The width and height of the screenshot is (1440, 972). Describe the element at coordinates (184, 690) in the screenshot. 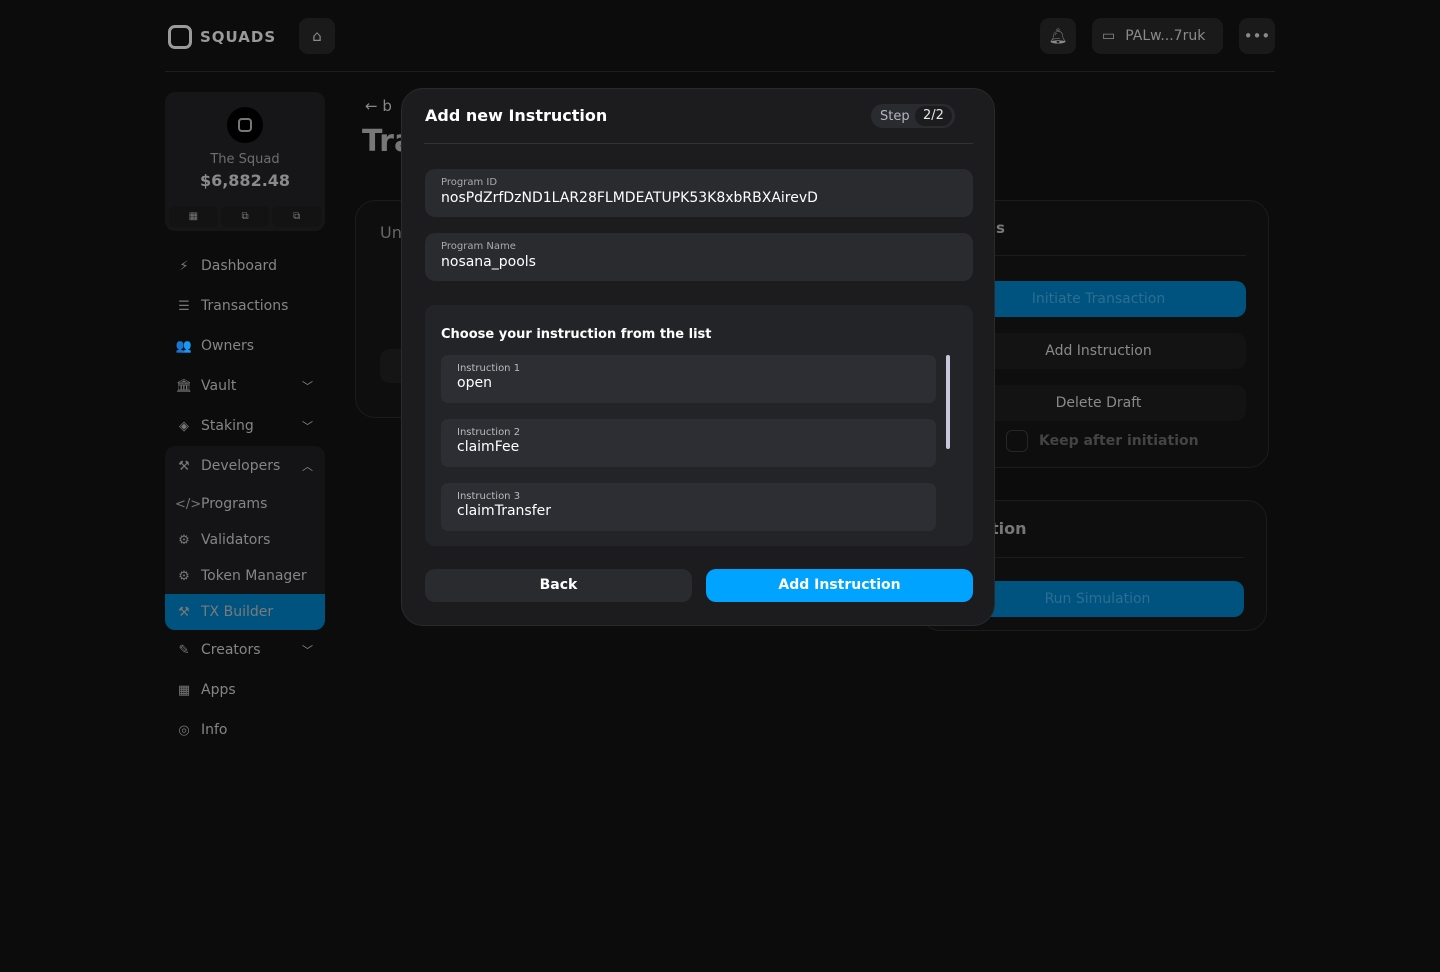

I see `grid-icon: ▦` at that location.